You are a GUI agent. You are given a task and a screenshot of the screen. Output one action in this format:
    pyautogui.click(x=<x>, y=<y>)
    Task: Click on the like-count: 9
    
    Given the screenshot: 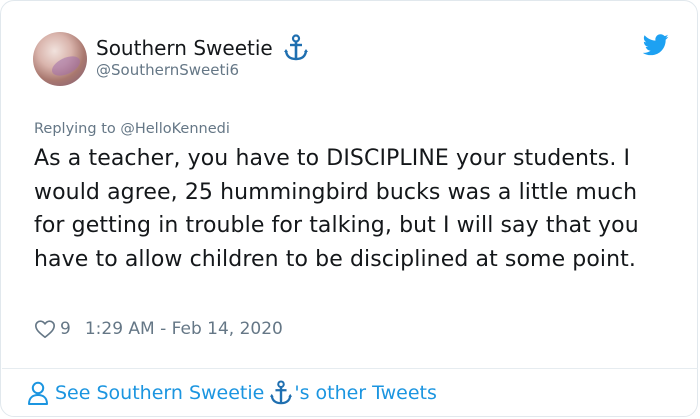 What is the action you would take?
    pyautogui.click(x=65, y=329)
    